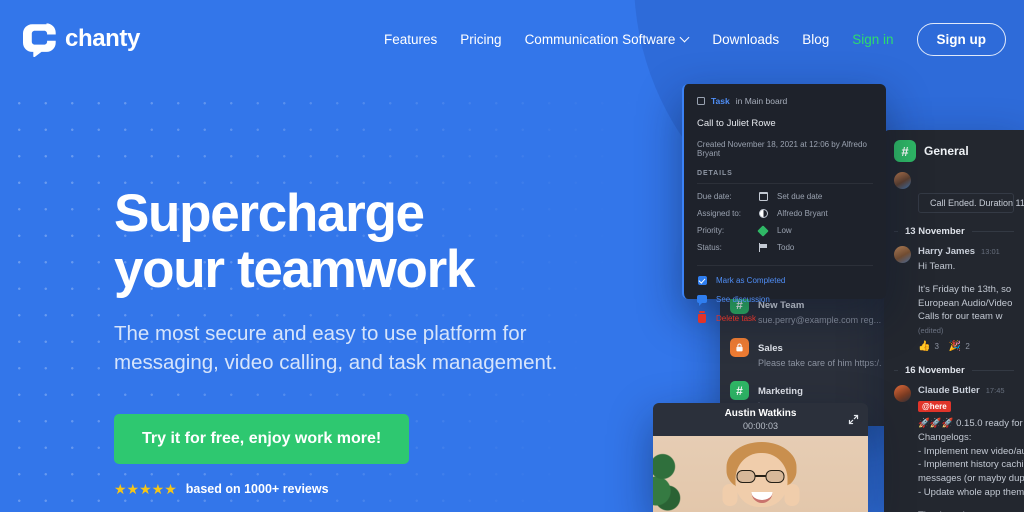  What do you see at coordinates (935, 231) in the screenshot?
I see `date-separator-label: 13 November` at bounding box center [935, 231].